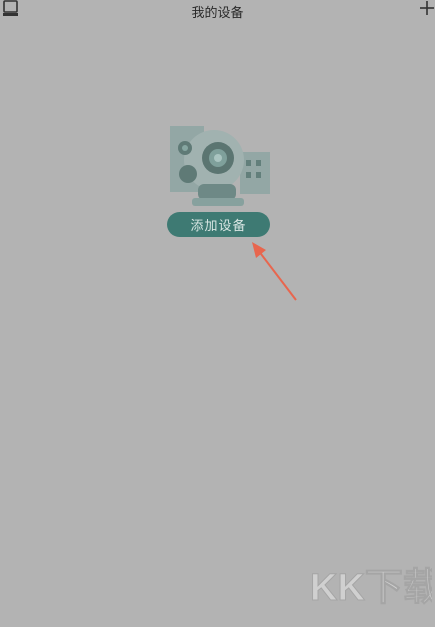 Image resolution: width=435 pixels, height=627 pixels. Describe the element at coordinates (276, 271) in the screenshot. I see `annotation-arrow` at that location.